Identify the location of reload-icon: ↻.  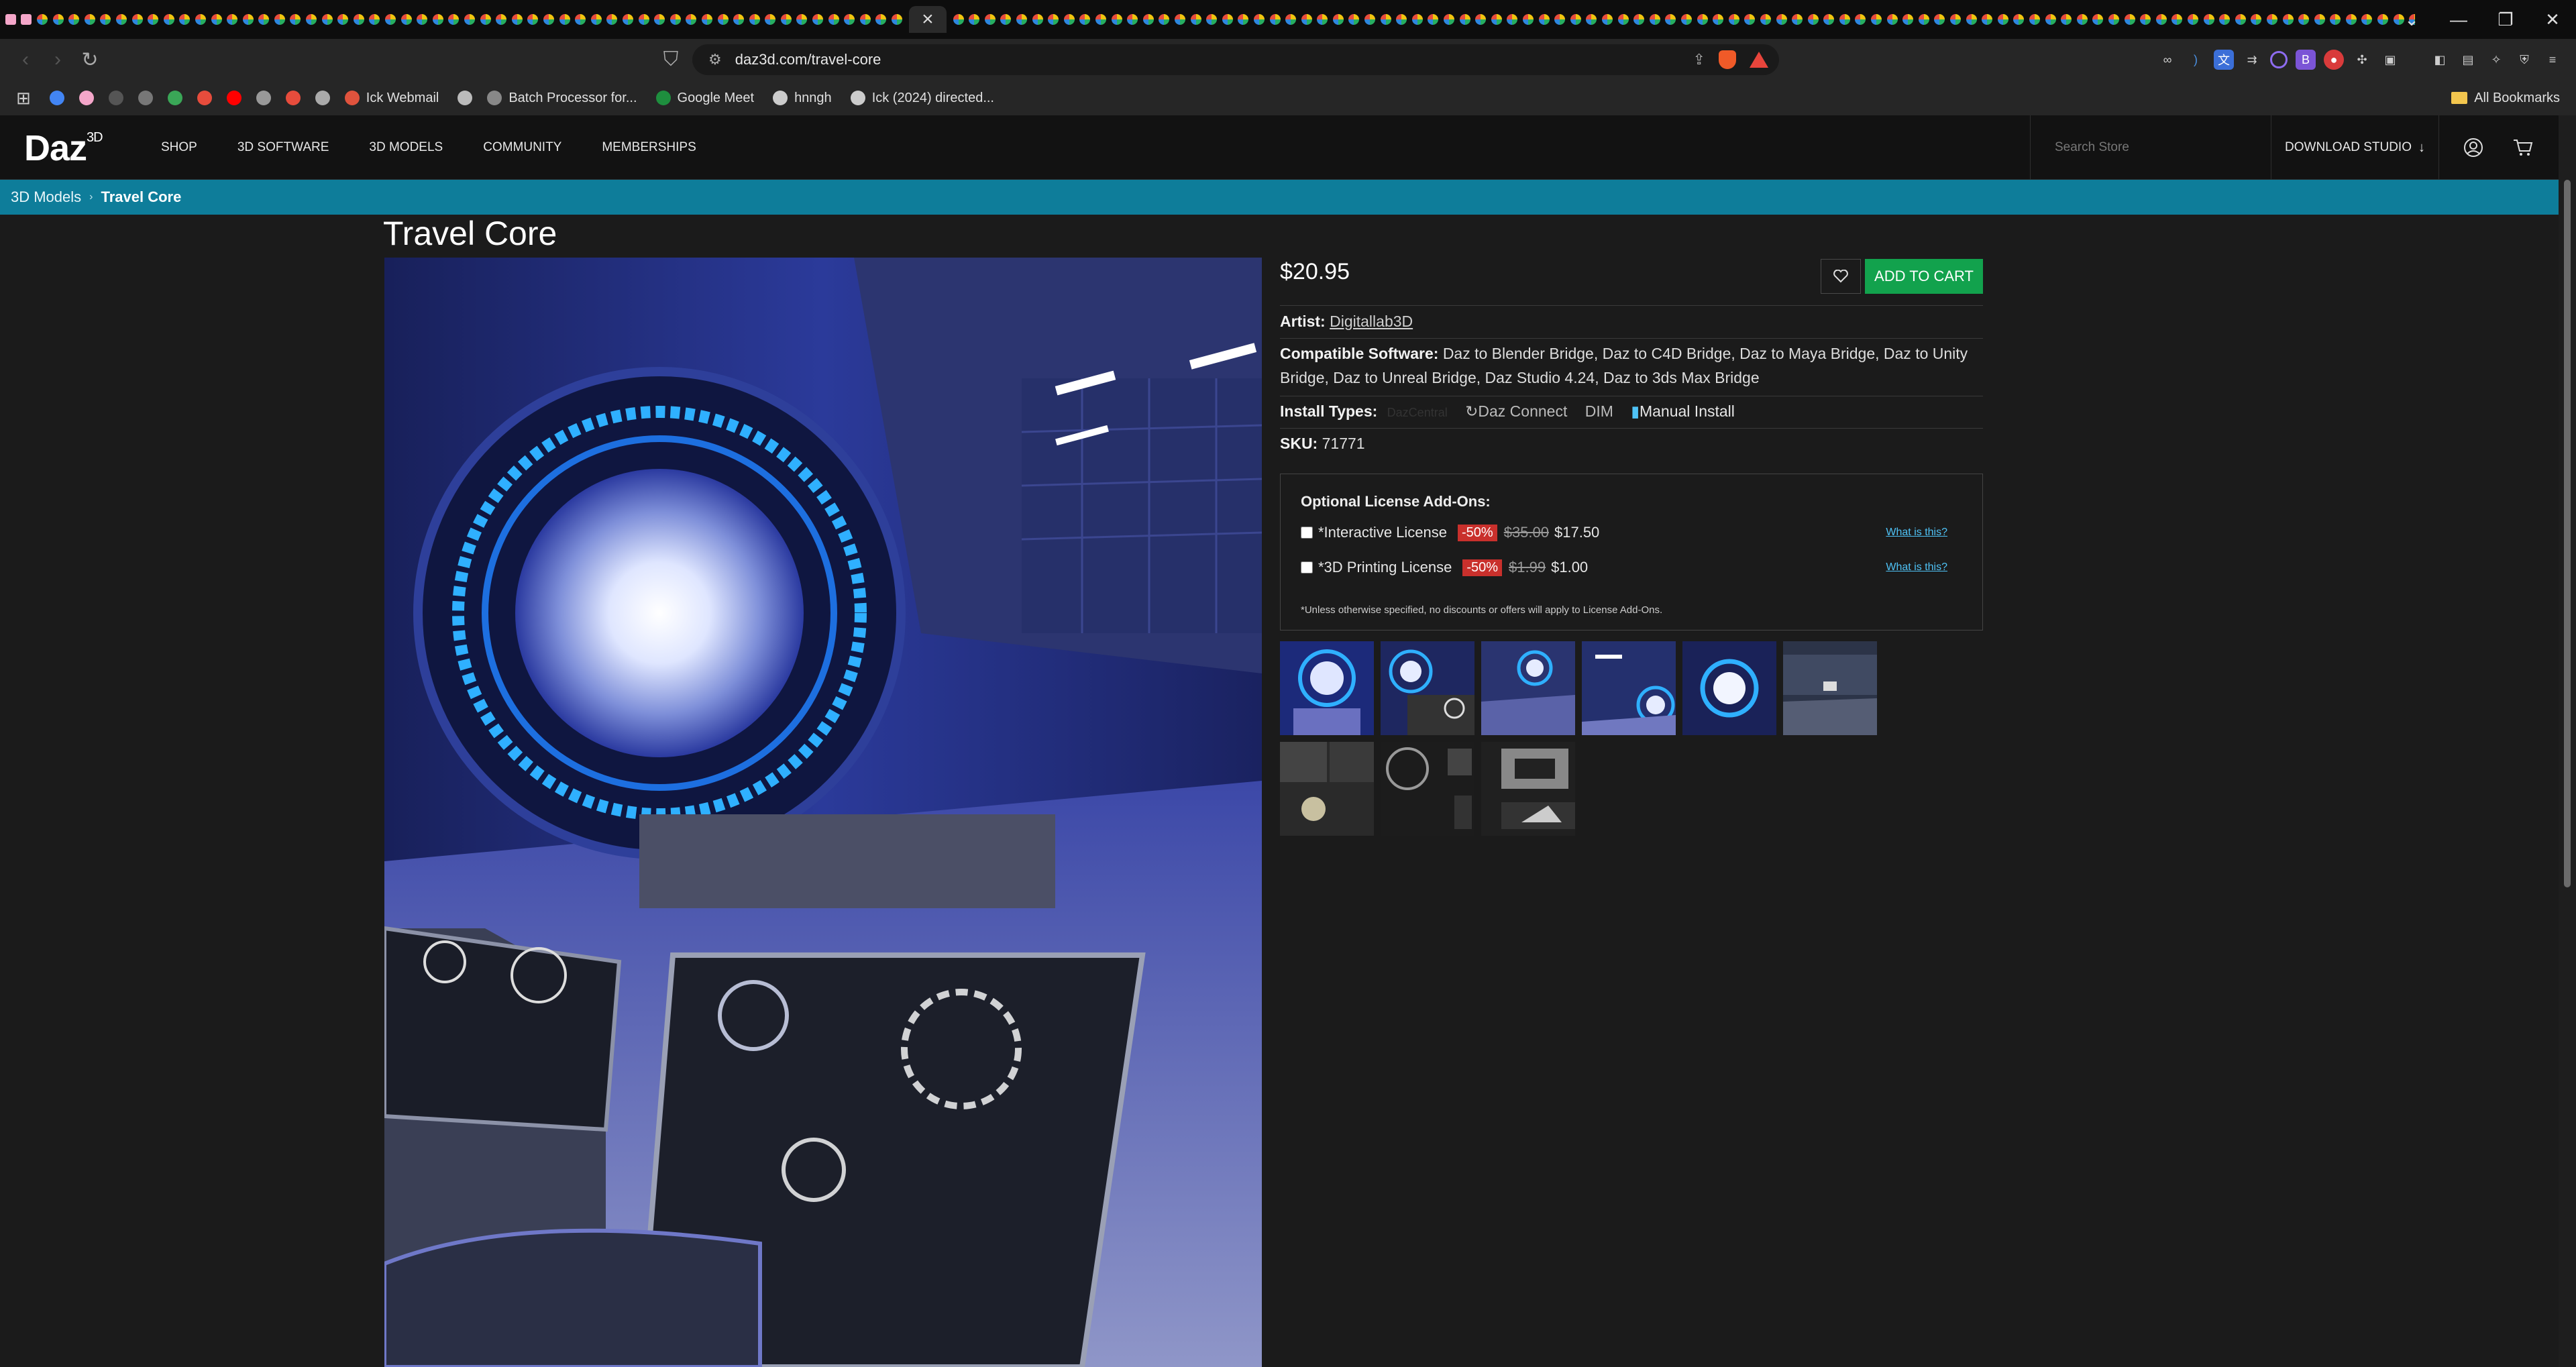
(90, 60).